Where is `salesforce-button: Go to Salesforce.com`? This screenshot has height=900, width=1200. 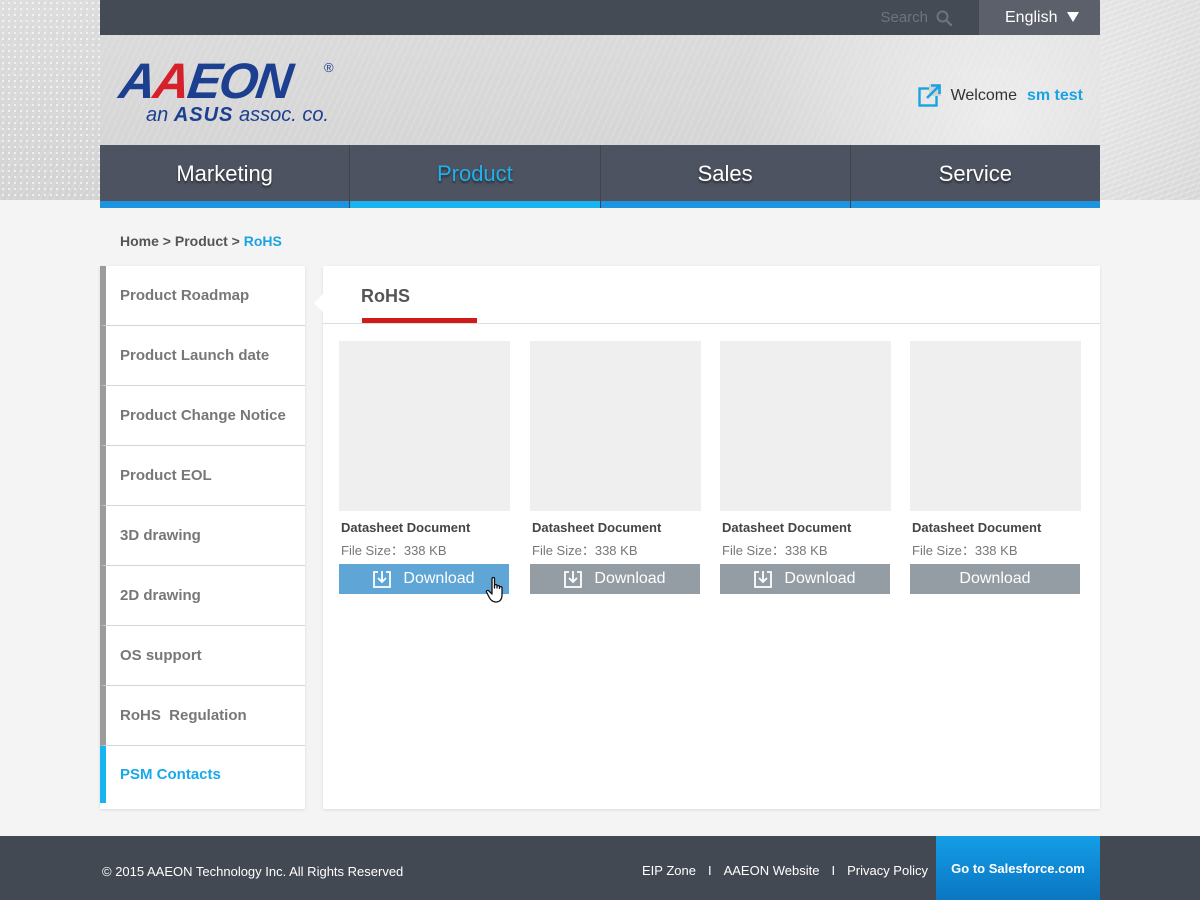 salesforce-button: Go to Salesforce.com is located at coordinates (1018, 868).